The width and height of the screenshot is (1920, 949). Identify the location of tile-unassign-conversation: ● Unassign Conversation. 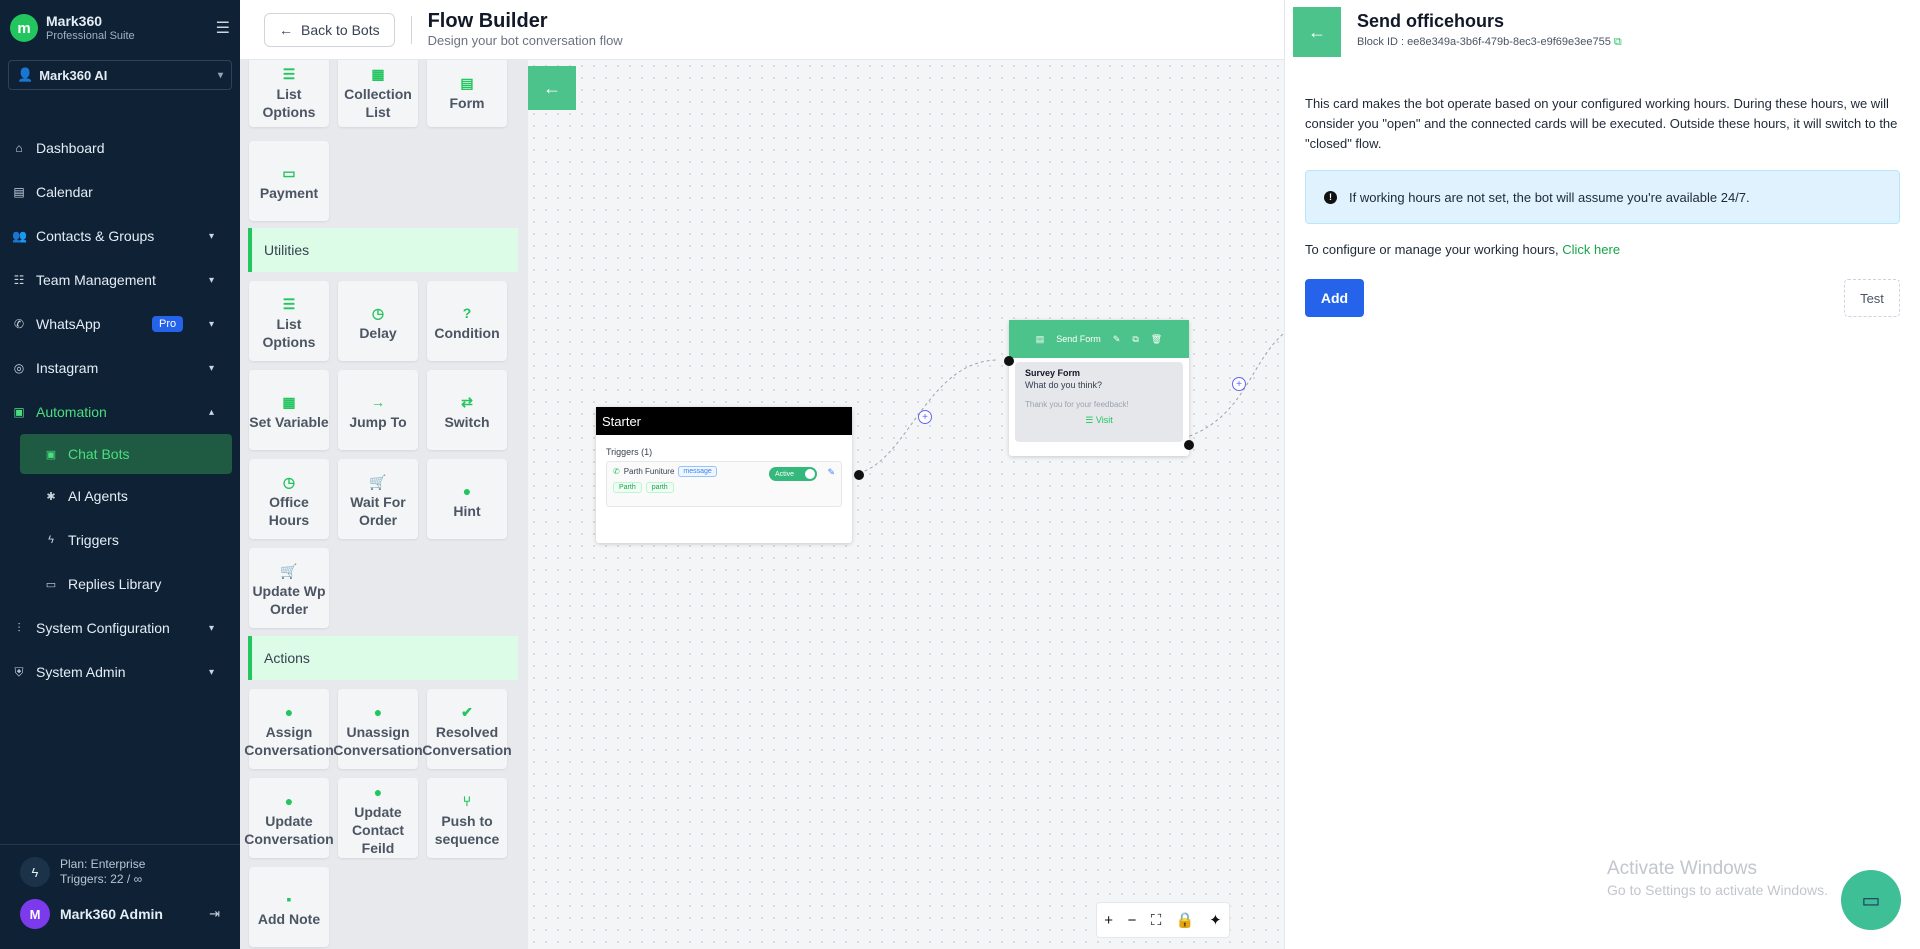
(378, 729).